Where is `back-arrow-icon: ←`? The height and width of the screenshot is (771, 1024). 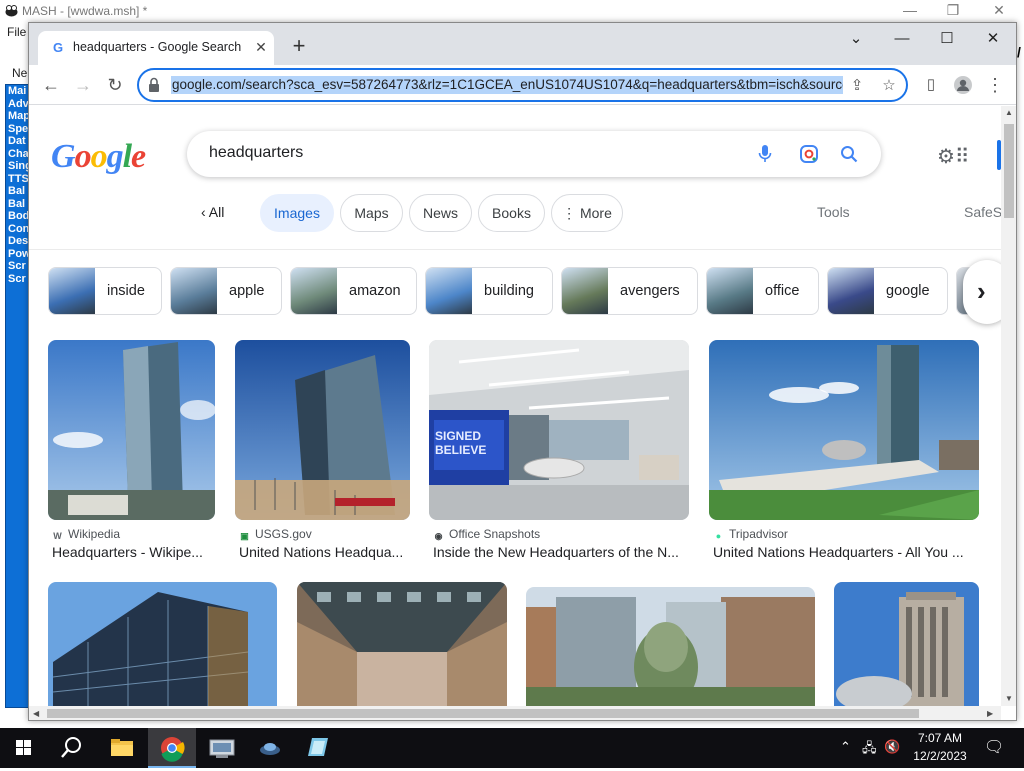 back-arrow-icon: ← is located at coordinates (51, 85).